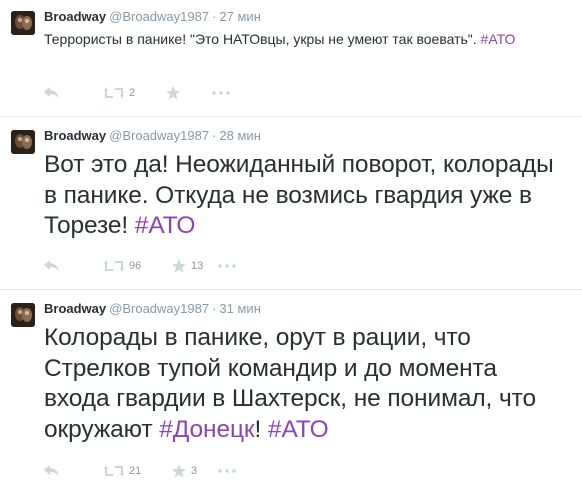 This screenshot has width=582, height=492. I want to click on retweet-count: 96, so click(135, 266).